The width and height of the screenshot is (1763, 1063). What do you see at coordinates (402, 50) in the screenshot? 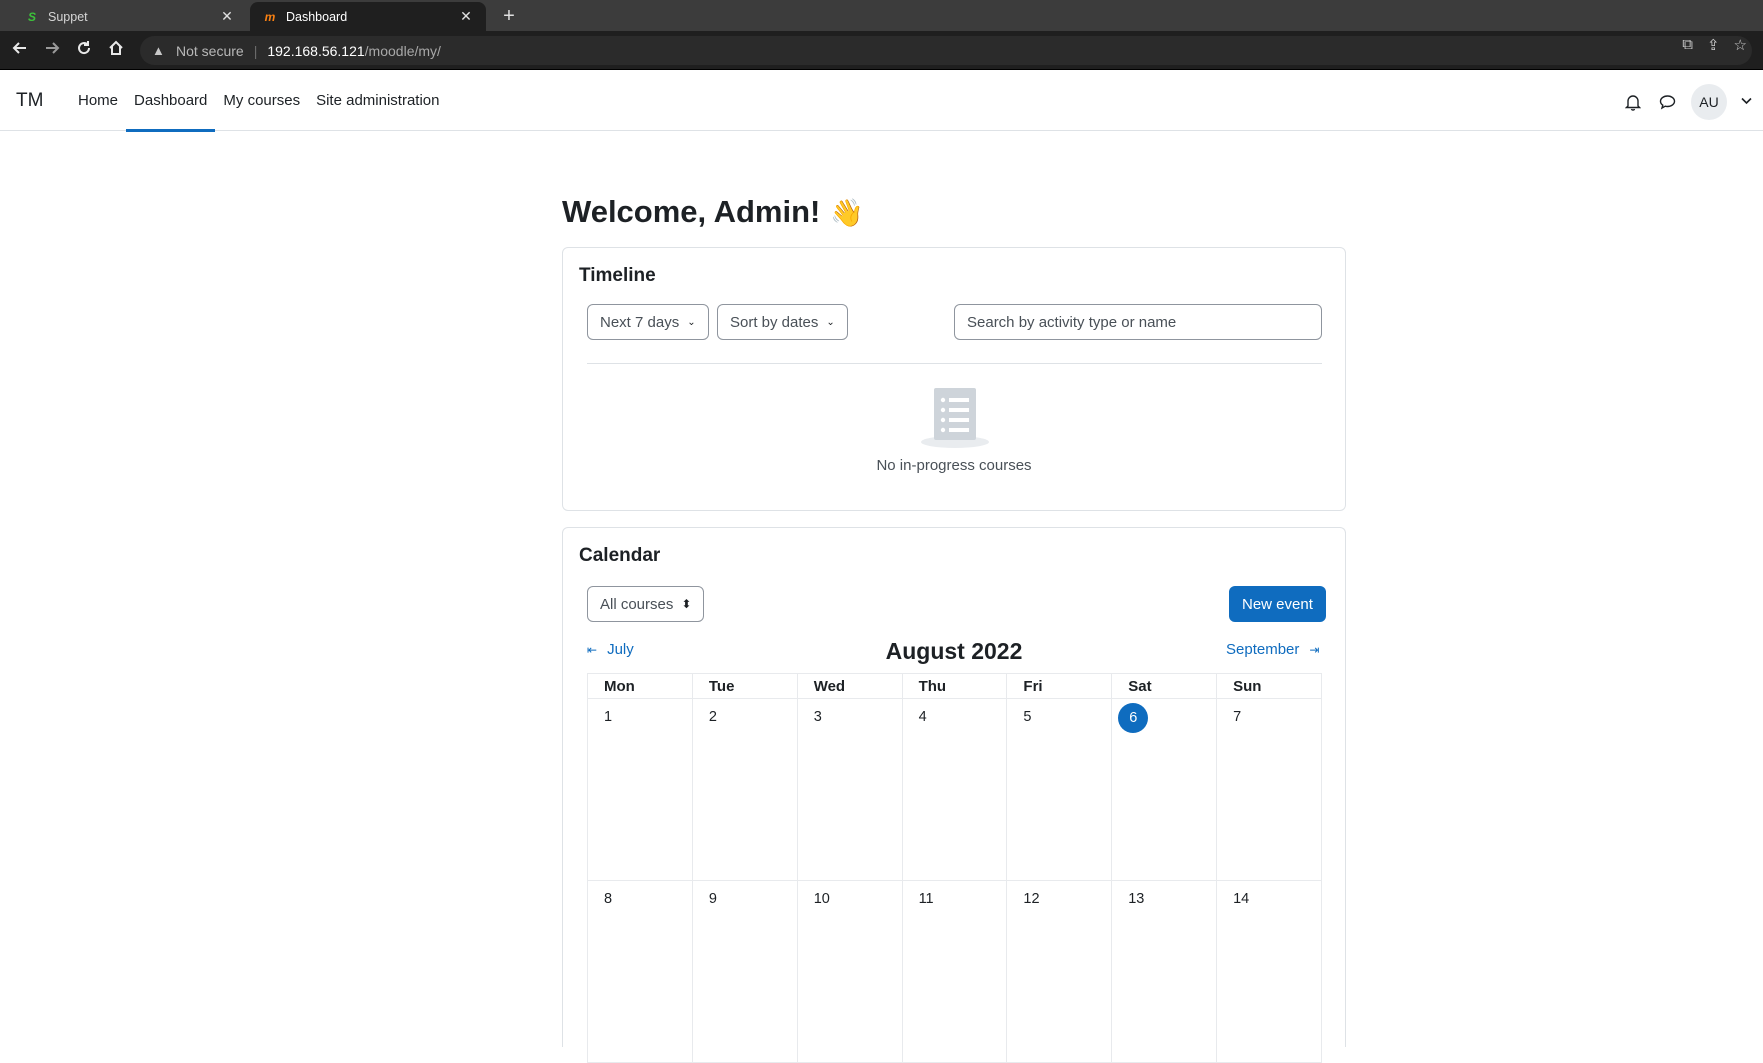
I see `url-path: /moodle/my/` at bounding box center [402, 50].